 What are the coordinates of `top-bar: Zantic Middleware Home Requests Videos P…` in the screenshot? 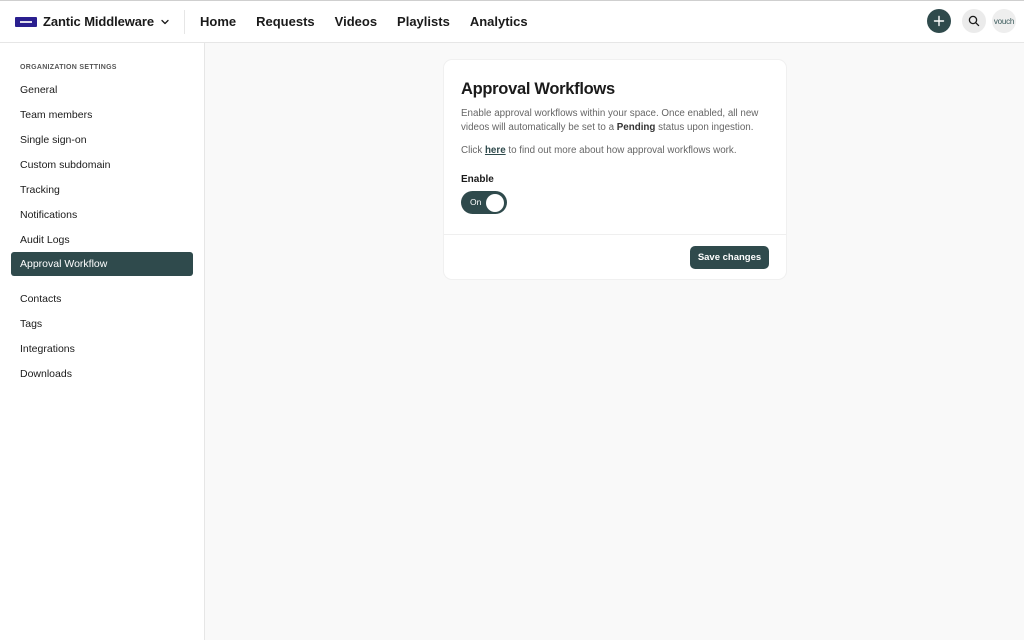 It's located at (512, 21).